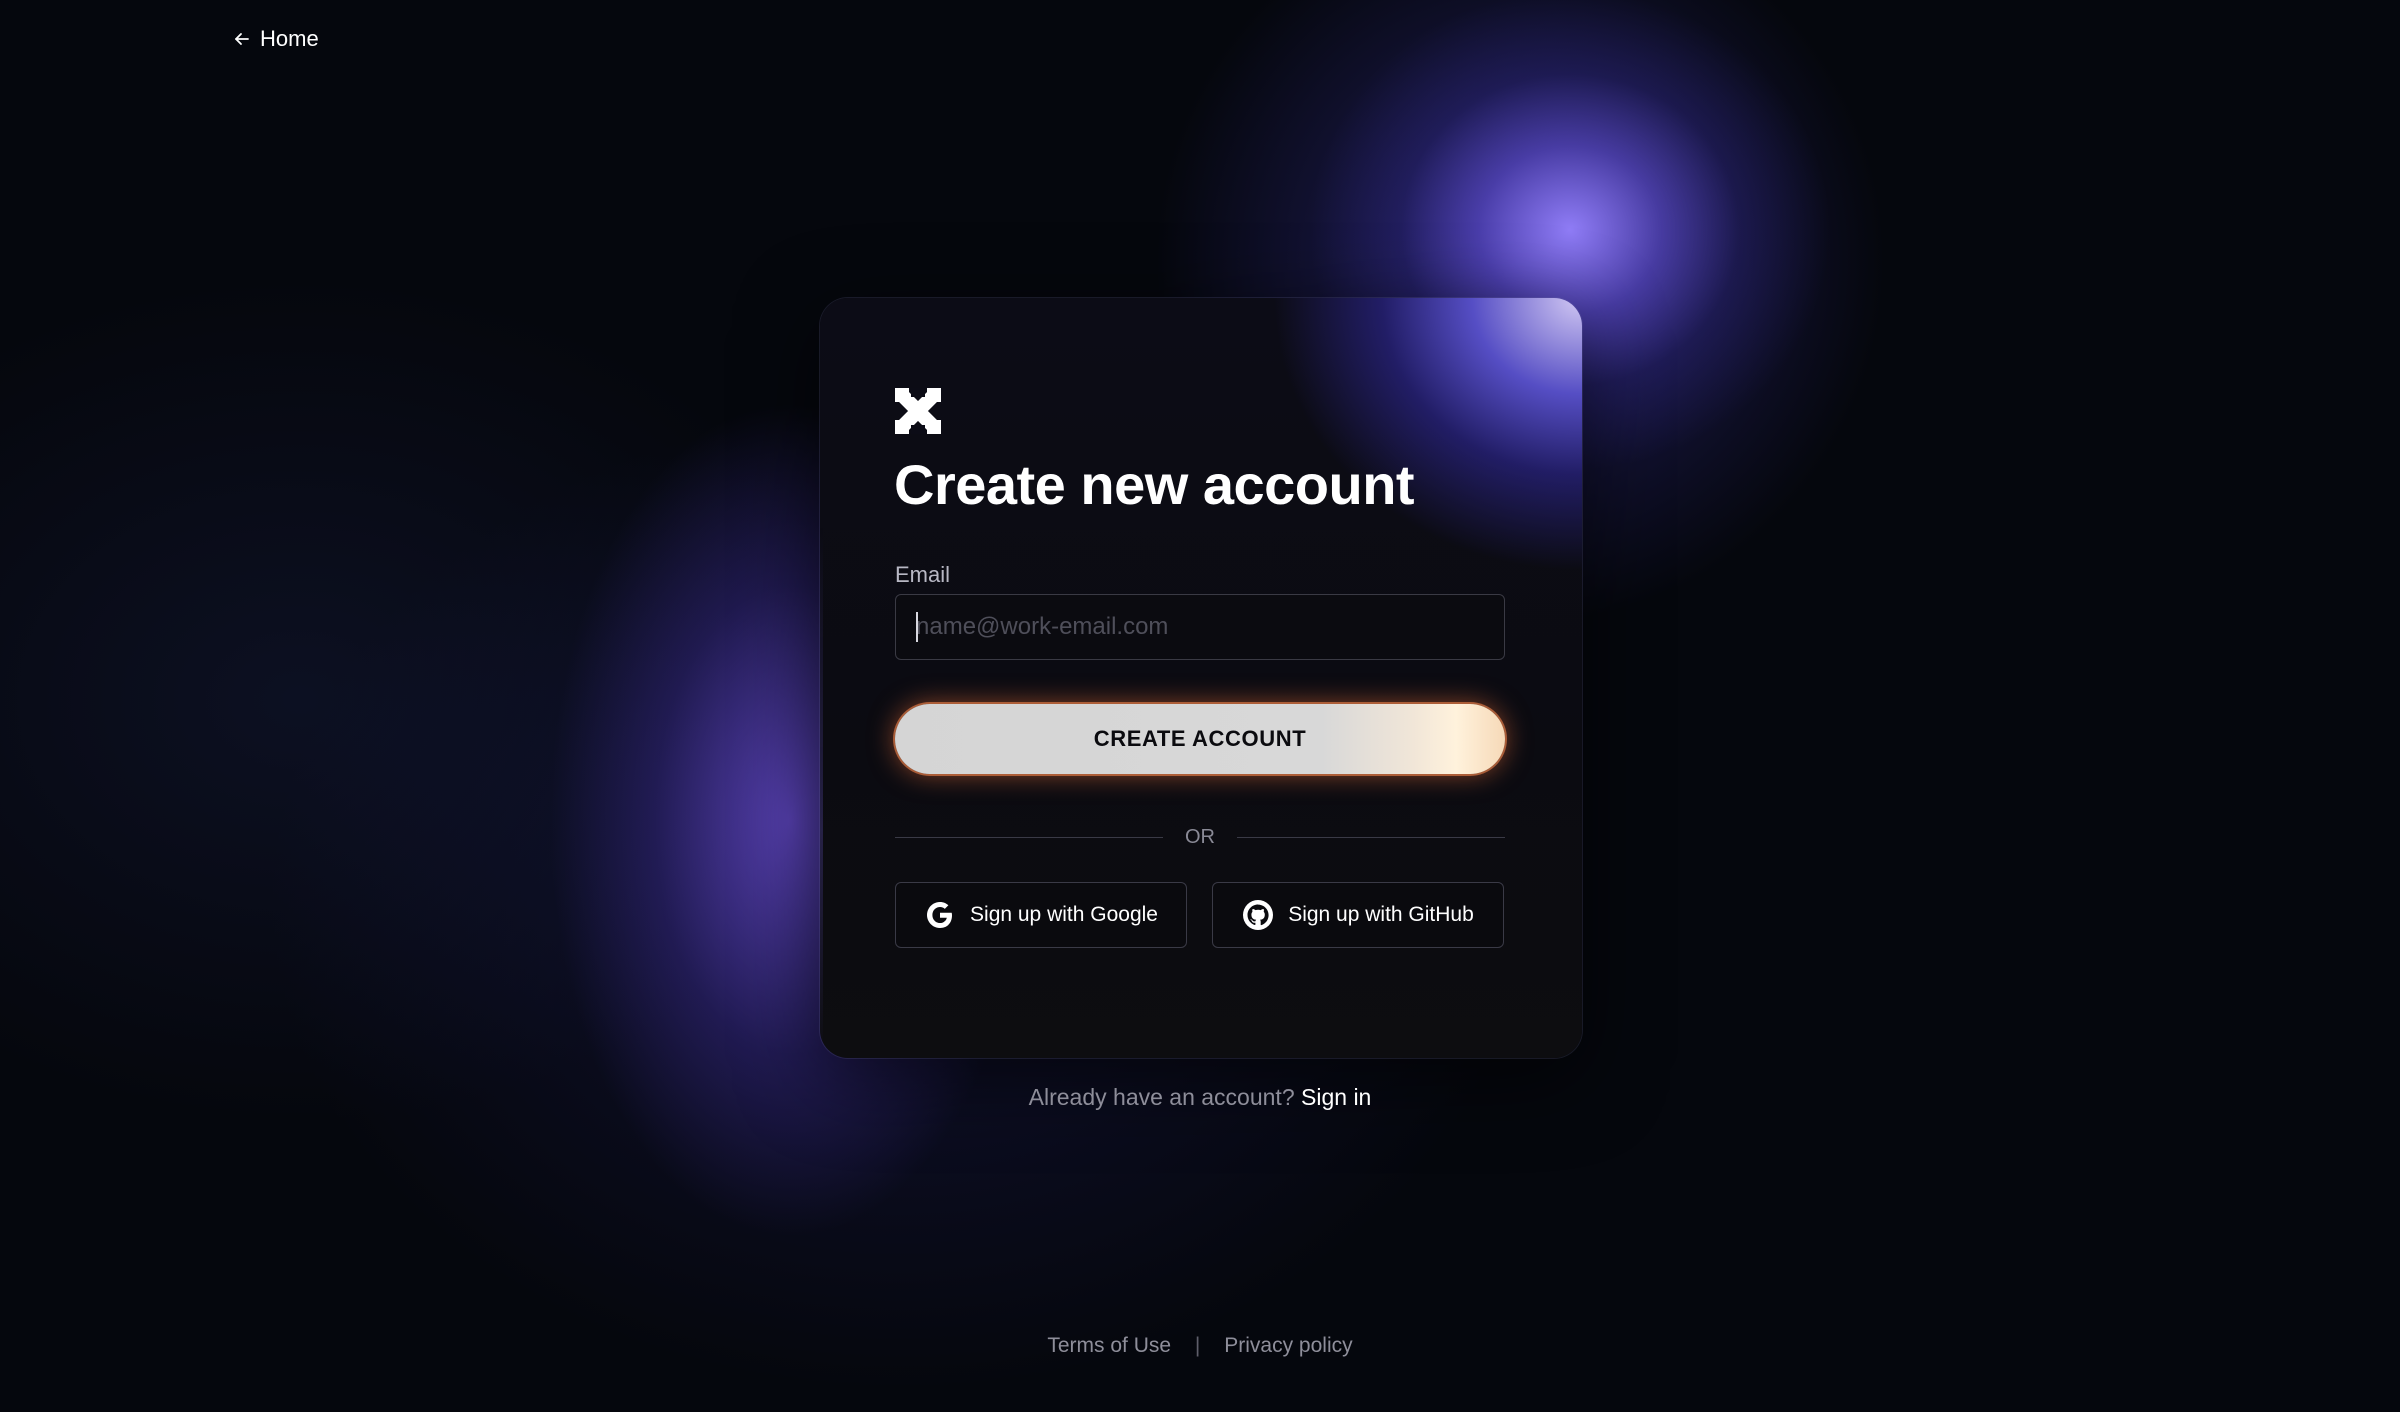 The height and width of the screenshot is (1412, 2400). Describe the element at coordinates (1064, 914) in the screenshot. I see `google-button-label: Sign up with Google` at that location.